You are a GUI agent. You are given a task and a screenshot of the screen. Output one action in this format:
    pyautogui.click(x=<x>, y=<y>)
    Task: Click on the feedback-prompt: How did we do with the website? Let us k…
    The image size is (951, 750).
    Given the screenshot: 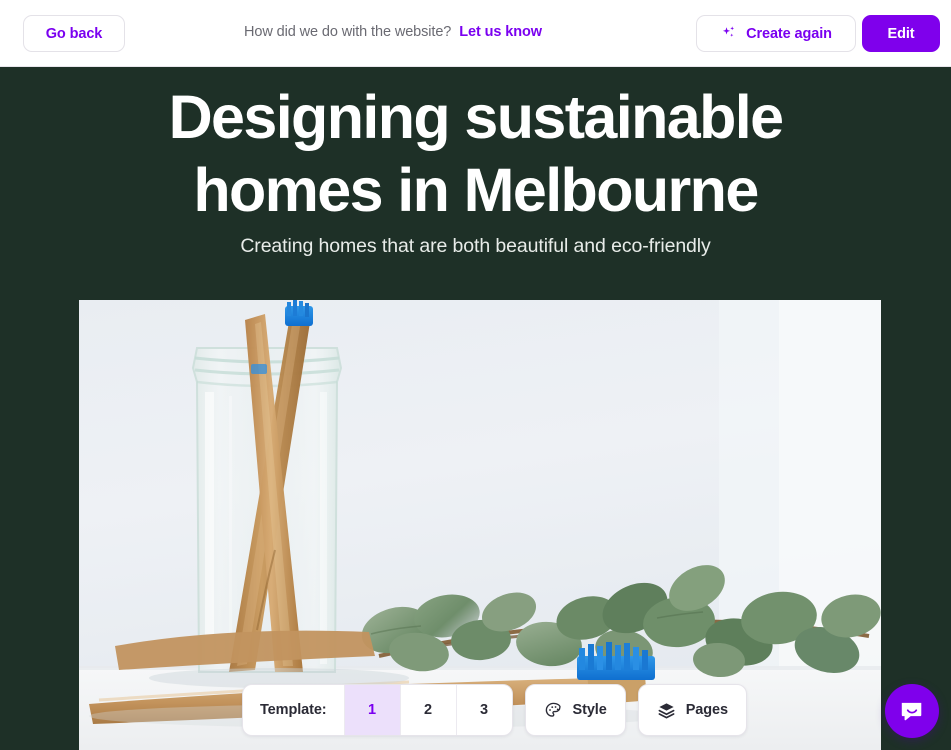 What is the action you would take?
    pyautogui.click(x=393, y=32)
    